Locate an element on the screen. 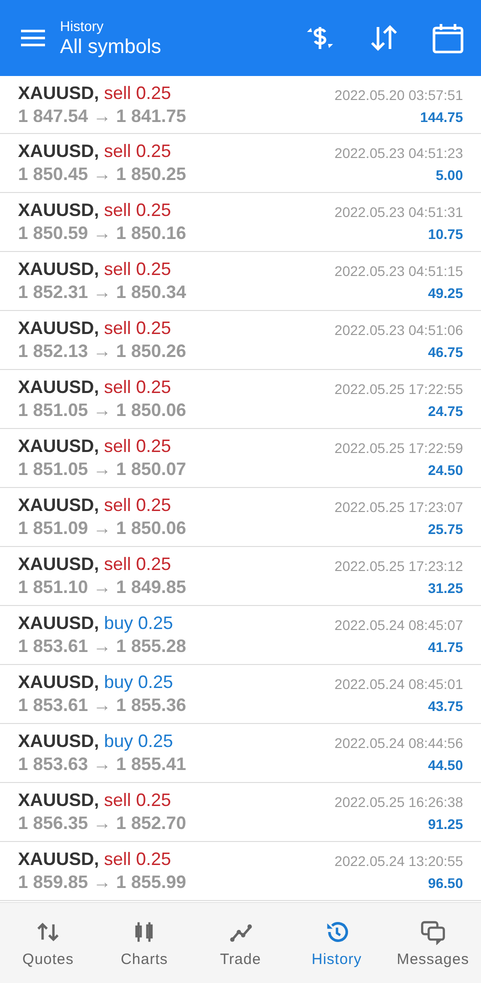 This screenshot has height=983, width=481. deal-prices: 1 852.13 → 1 850.26 is located at coordinates (102, 351).